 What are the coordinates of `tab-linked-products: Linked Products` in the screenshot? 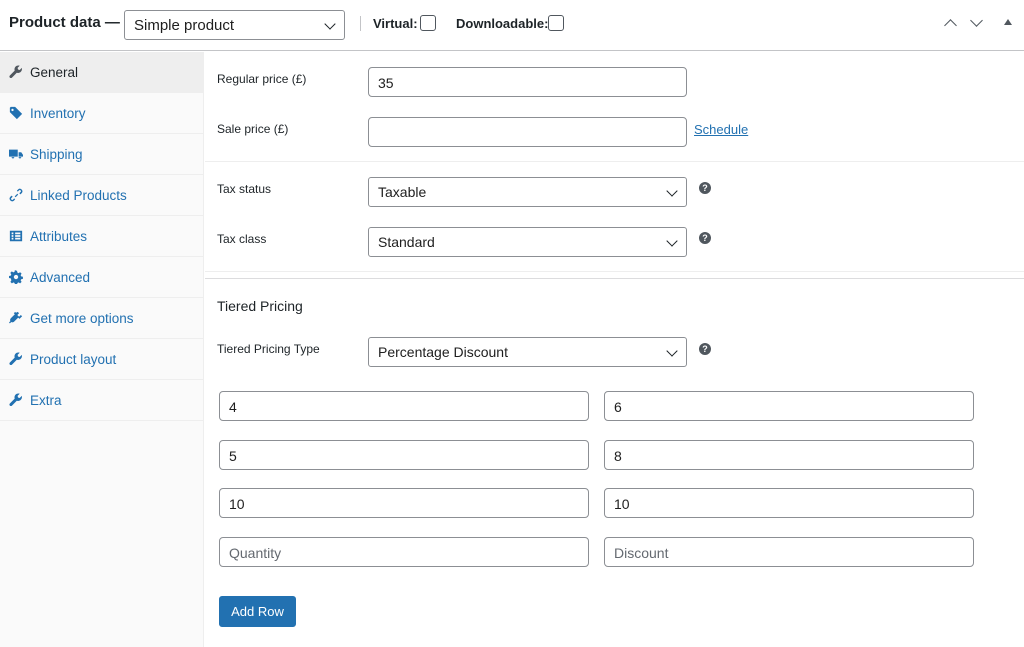 It's located at (102, 195).